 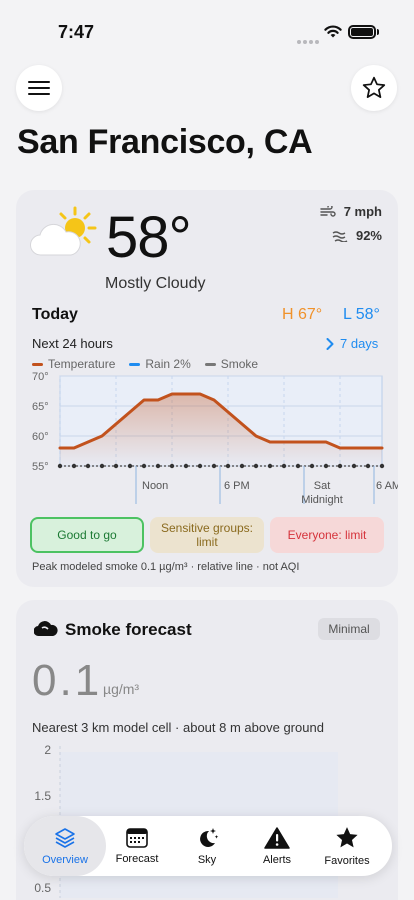 What do you see at coordinates (207, 27) in the screenshot?
I see `status-bar: 7:47` at bounding box center [207, 27].